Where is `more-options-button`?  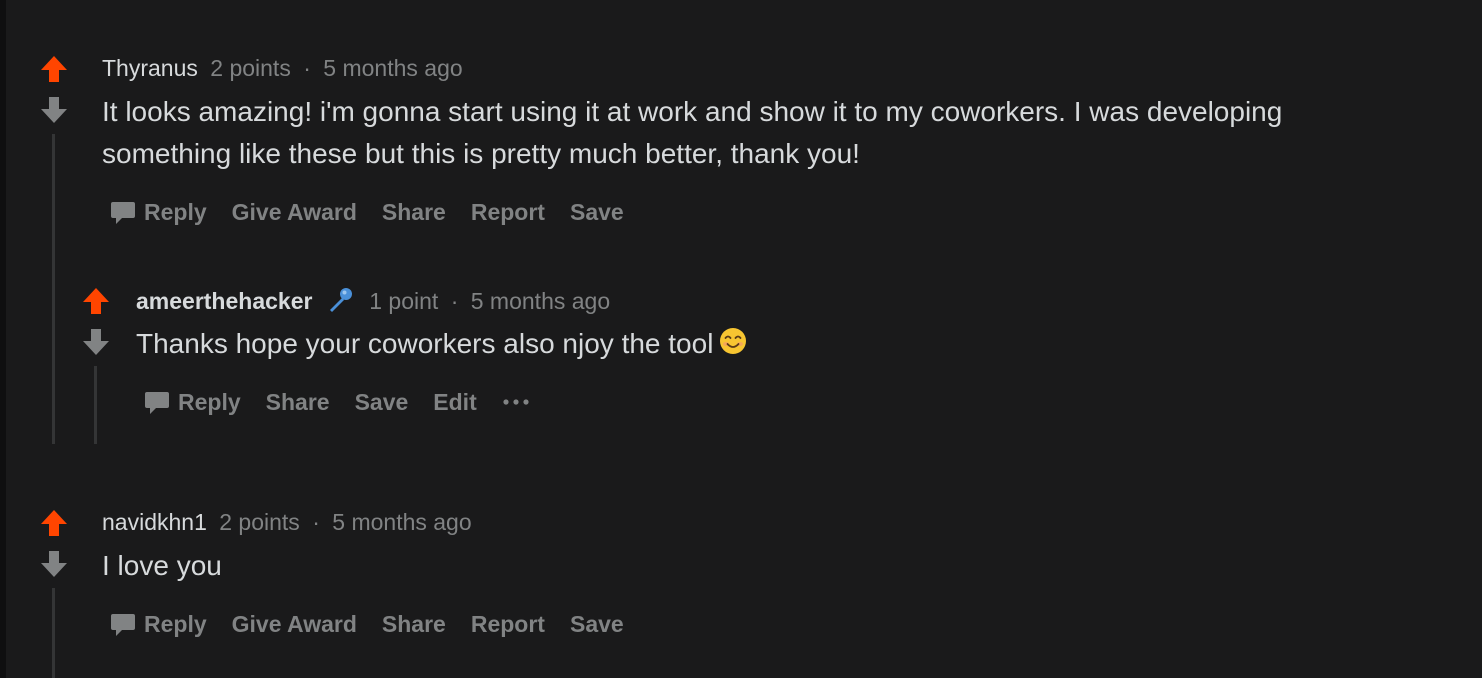 more-options-button is located at coordinates (516, 402).